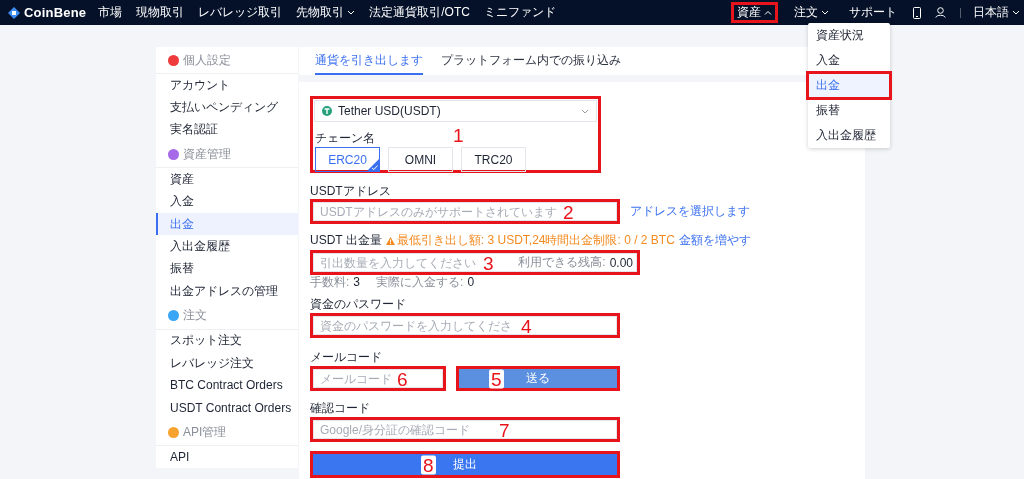 This screenshot has height=479, width=1024. What do you see at coordinates (227, 457) in the screenshot?
I see `sidebar-item: API` at bounding box center [227, 457].